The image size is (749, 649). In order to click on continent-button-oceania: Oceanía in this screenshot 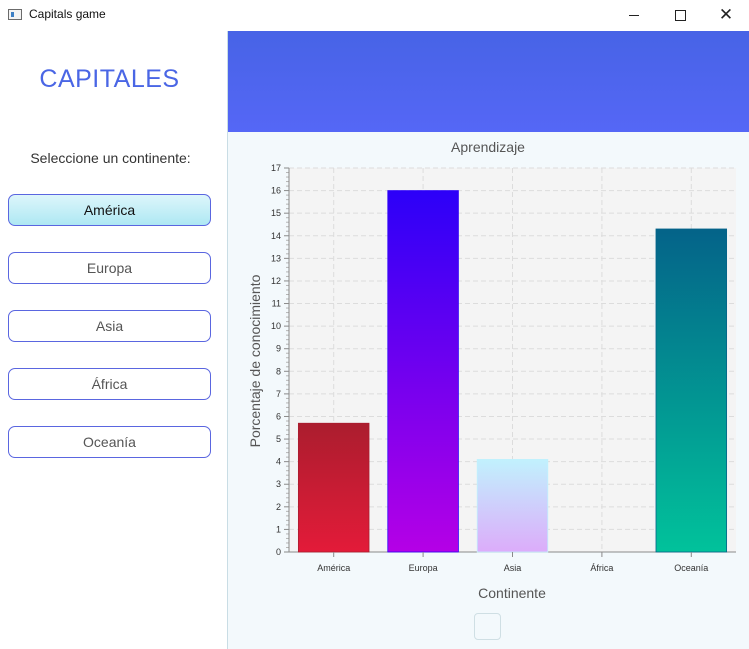, I will do `click(109, 442)`.